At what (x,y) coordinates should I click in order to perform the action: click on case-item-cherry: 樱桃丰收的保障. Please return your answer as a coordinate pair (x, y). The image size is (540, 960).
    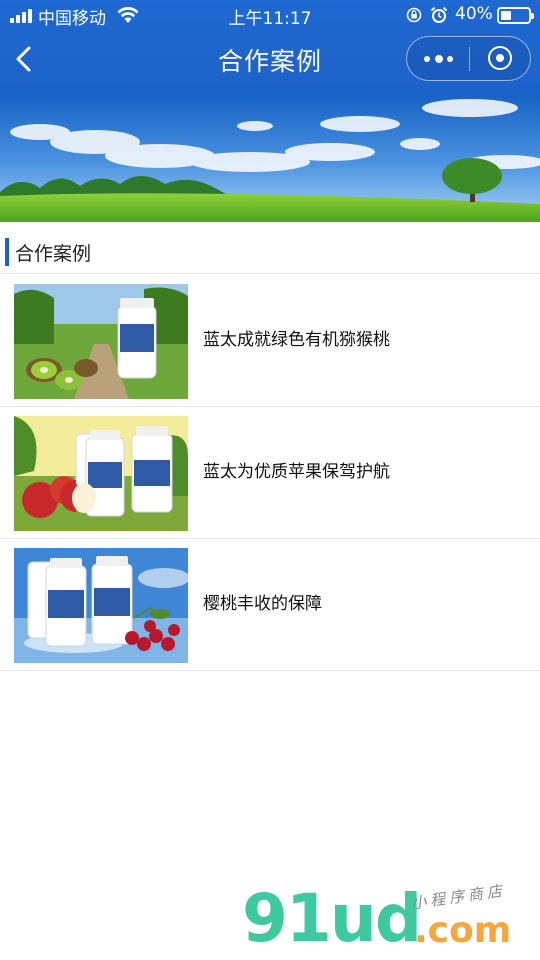
    Looking at the image, I should click on (270, 605).